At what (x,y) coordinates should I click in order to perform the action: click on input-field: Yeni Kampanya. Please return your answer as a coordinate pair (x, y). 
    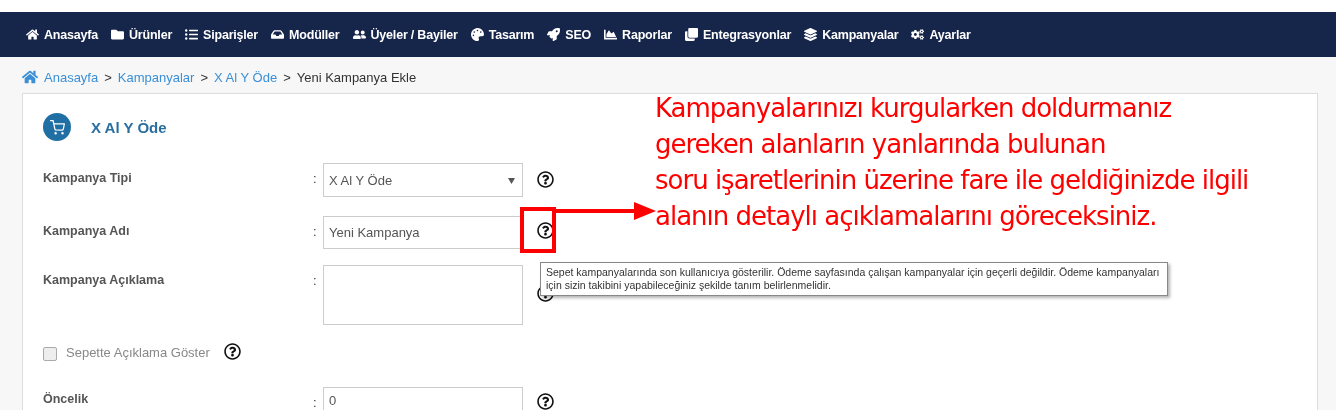
    Looking at the image, I should click on (423, 232).